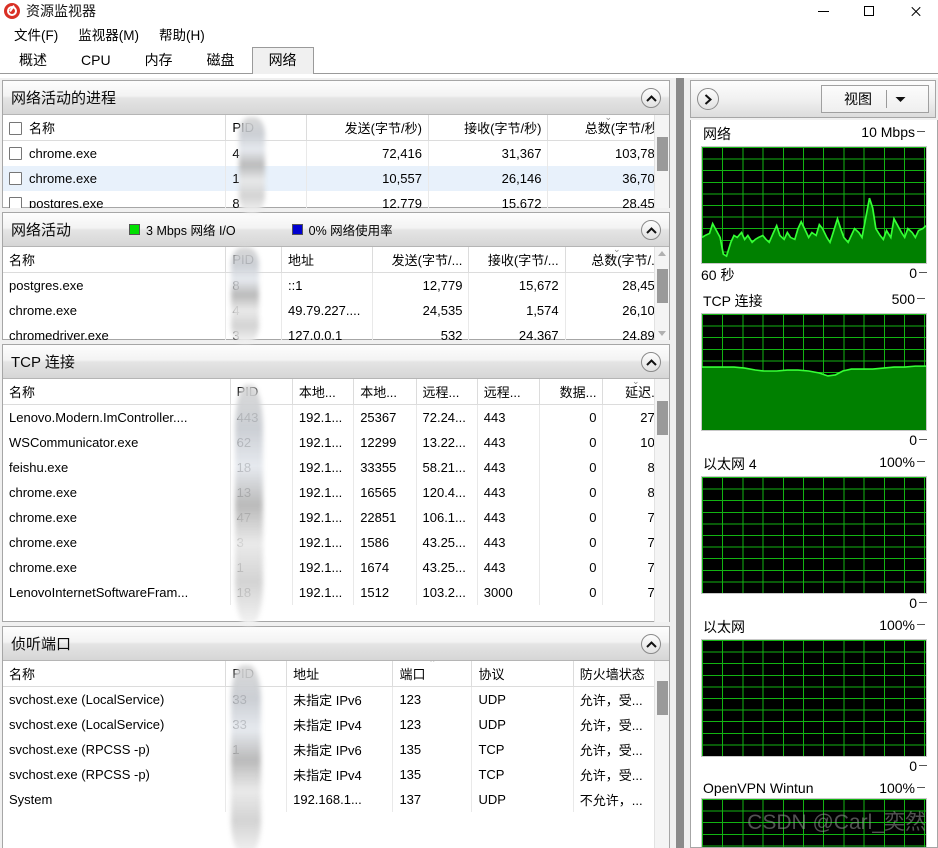  Describe the element at coordinates (15, 128) in the screenshot. I see `select-all-checkbox` at that location.